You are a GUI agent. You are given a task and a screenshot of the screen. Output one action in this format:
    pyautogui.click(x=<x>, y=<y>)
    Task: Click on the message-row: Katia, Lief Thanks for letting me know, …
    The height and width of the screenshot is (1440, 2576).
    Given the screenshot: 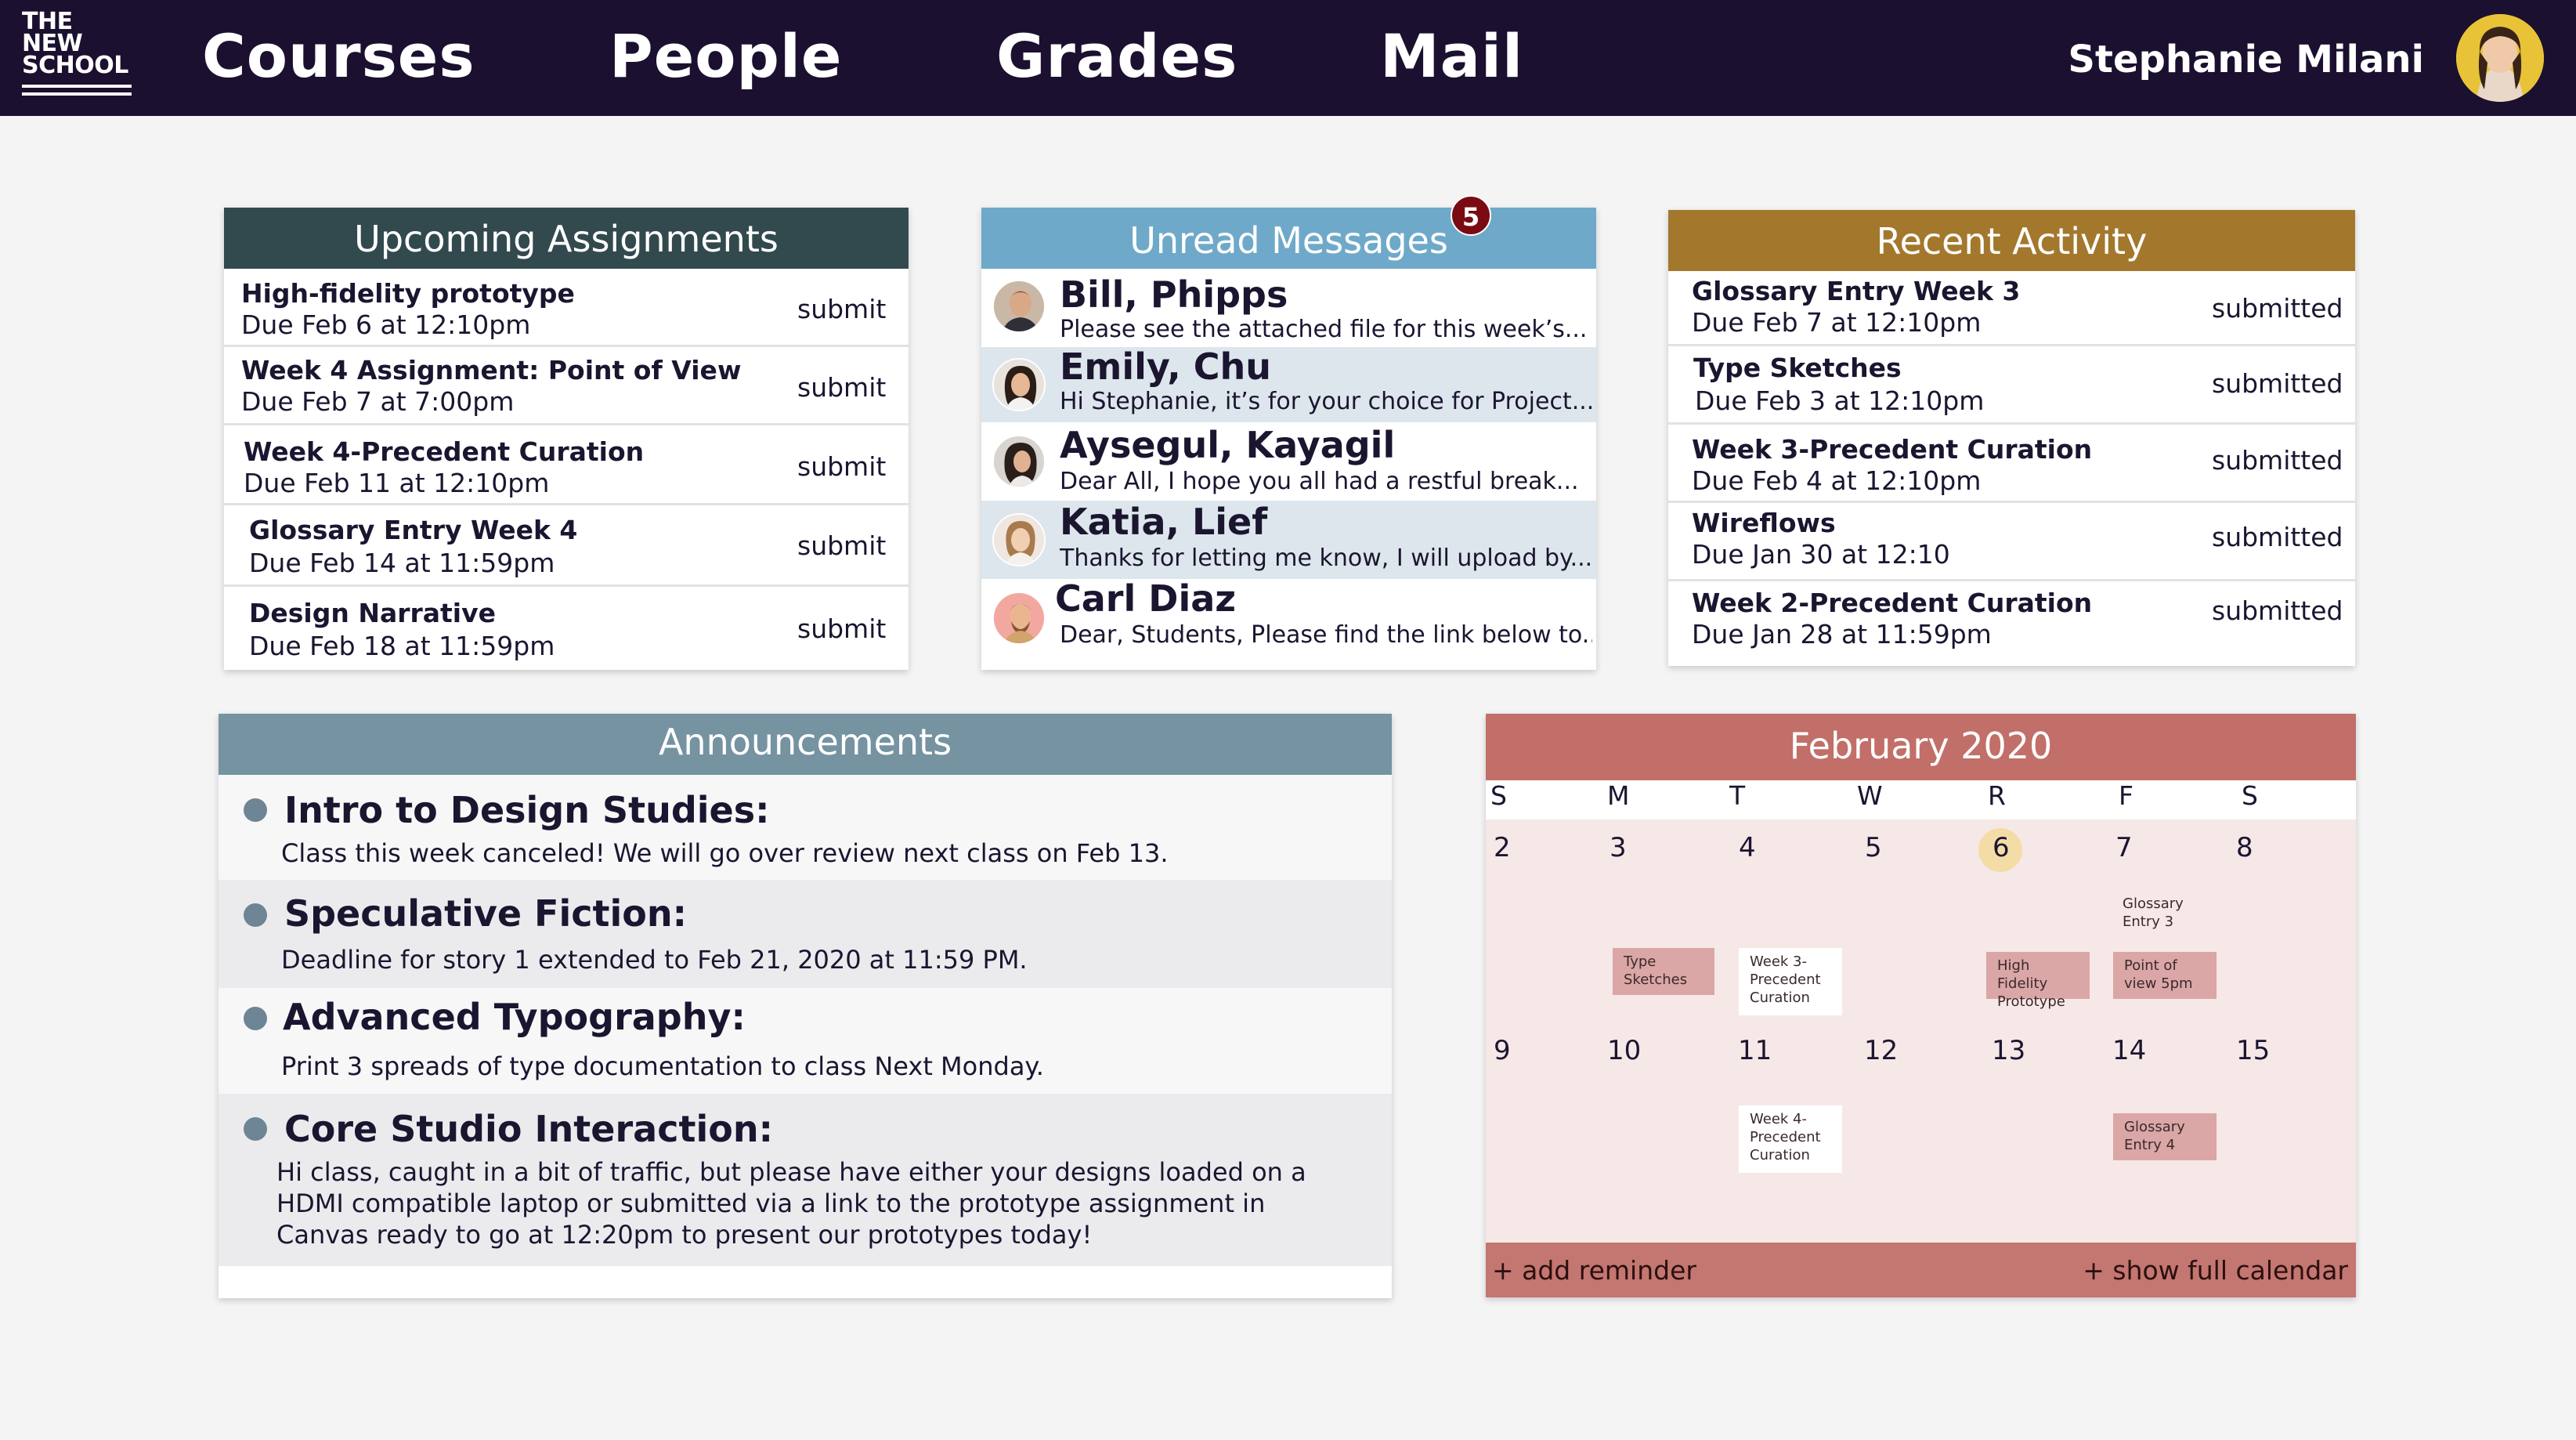 What is the action you would take?
    pyautogui.click(x=1288, y=540)
    